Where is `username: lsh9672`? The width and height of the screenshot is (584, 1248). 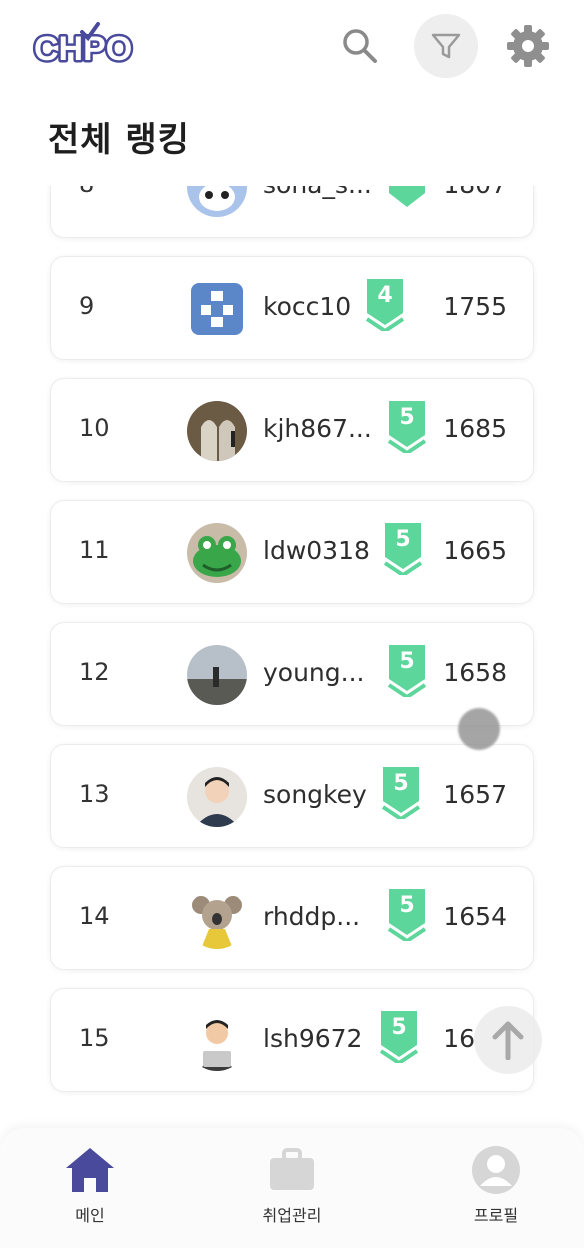
username: lsh9672 is located at coordinates (313, 1038).